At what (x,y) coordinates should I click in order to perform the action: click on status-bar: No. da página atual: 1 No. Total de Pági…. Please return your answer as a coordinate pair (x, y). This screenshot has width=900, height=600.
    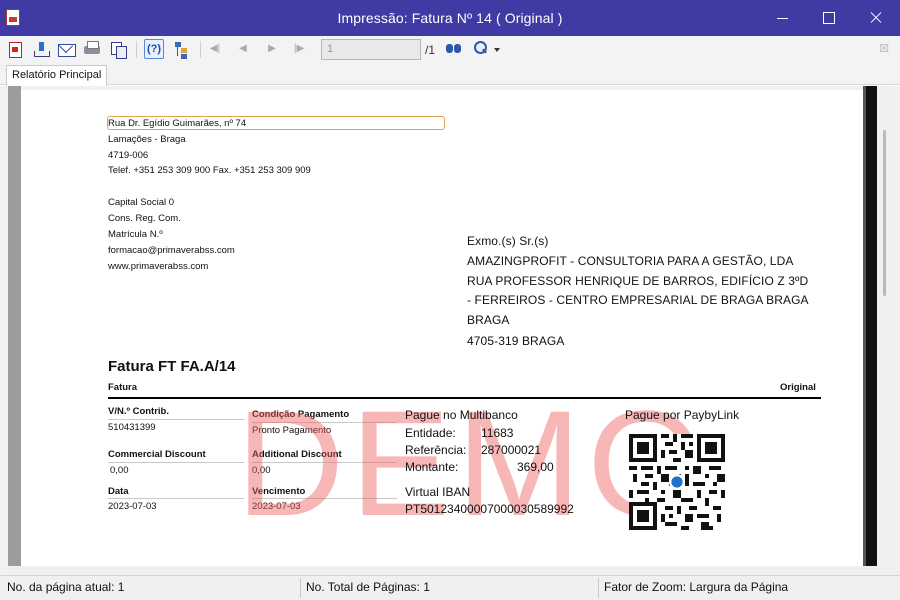
    Looking at the image, I should click on (450, 587).